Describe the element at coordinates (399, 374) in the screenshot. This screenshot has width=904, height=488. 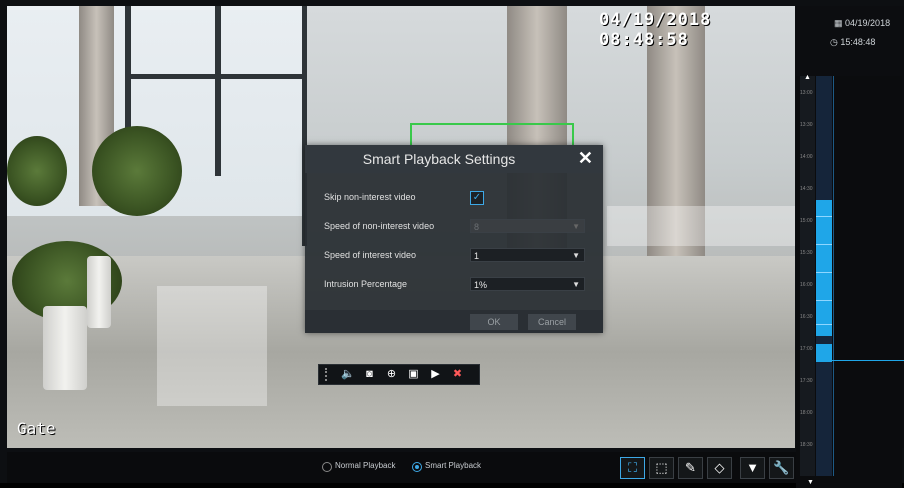
I see `floating-toolbar: 🔈 ◙ ⊕ ▣ ▶ ✖` at that location.